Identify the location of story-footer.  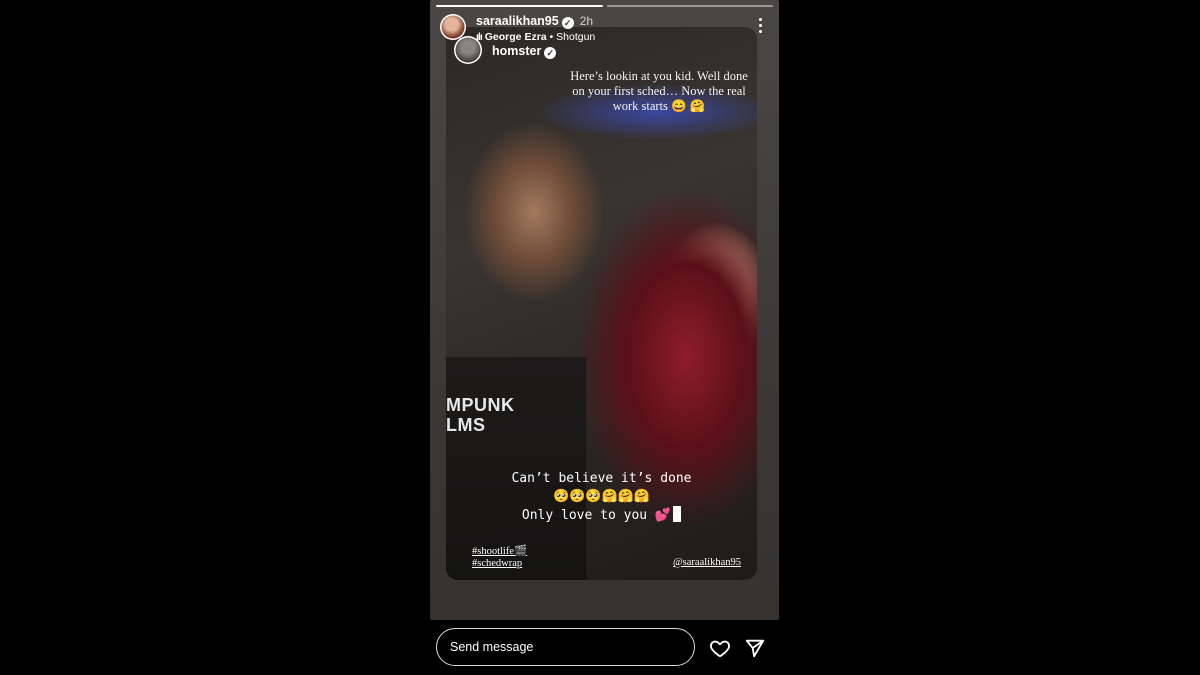
(606, 648).